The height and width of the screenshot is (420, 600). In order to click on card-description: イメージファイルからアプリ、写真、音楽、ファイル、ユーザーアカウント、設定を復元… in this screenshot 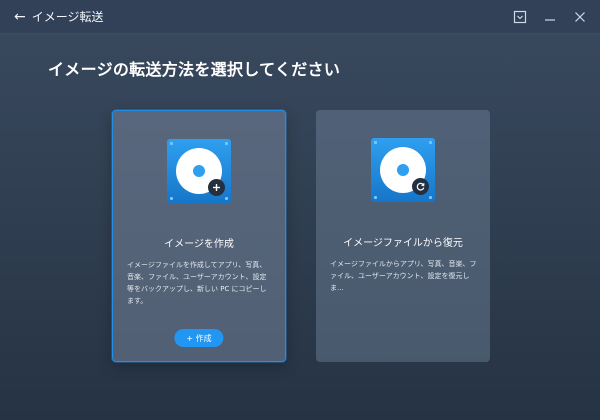, I will do `click(403, 276)`.